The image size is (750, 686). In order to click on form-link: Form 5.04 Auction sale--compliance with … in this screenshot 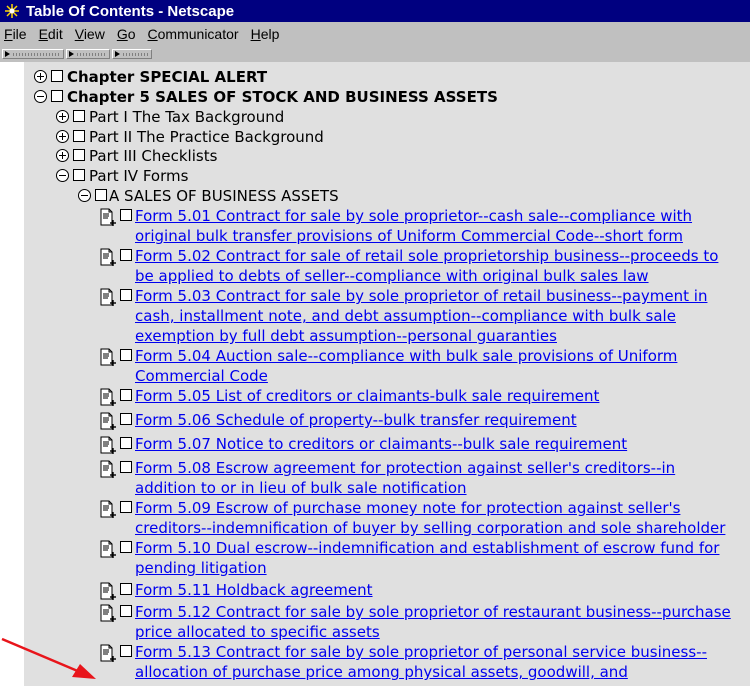, I will do `click(437, 366)`.